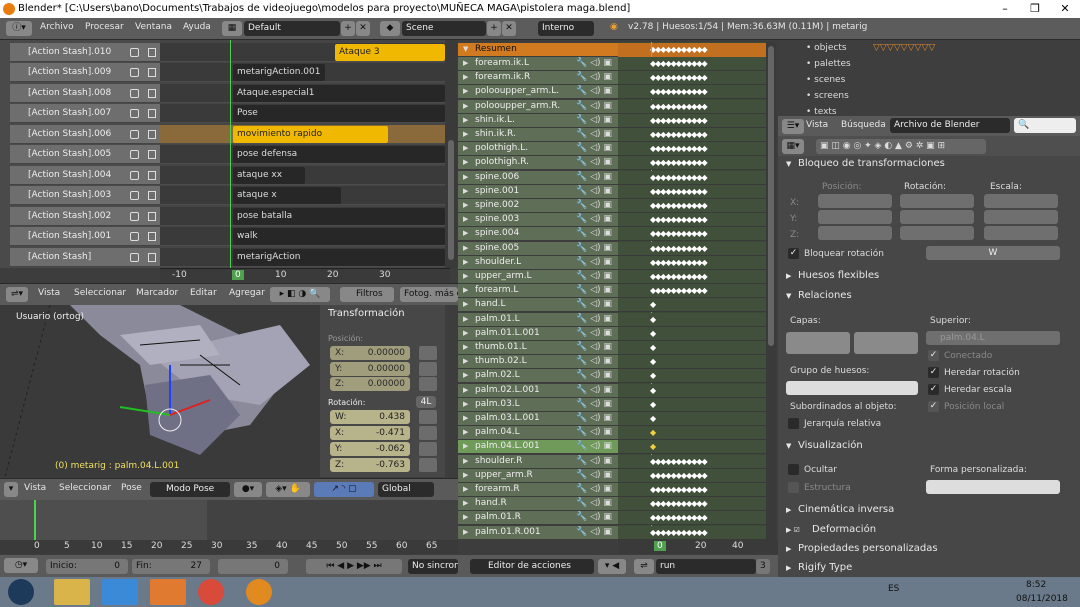 This screenshot has height=607, width=1080. Describe the element at coordinates (538, 50) in the screenshot. I see `summary-row: ▼ Resumen` at that location.